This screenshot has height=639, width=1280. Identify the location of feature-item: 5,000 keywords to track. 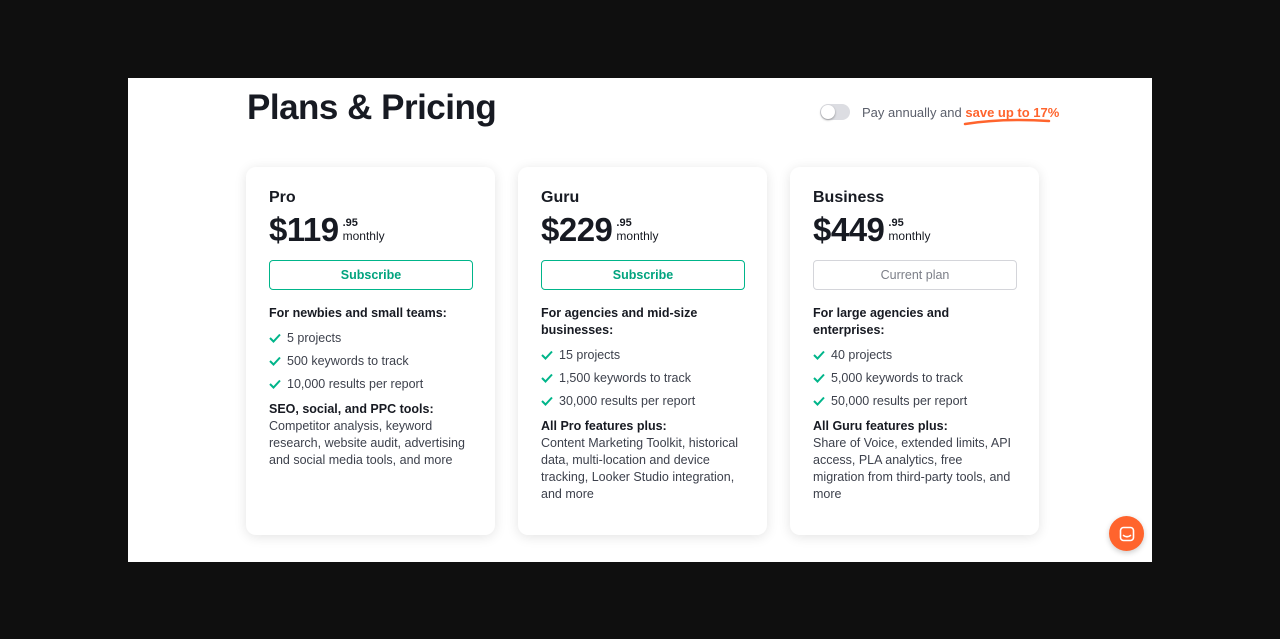
(915, 377).